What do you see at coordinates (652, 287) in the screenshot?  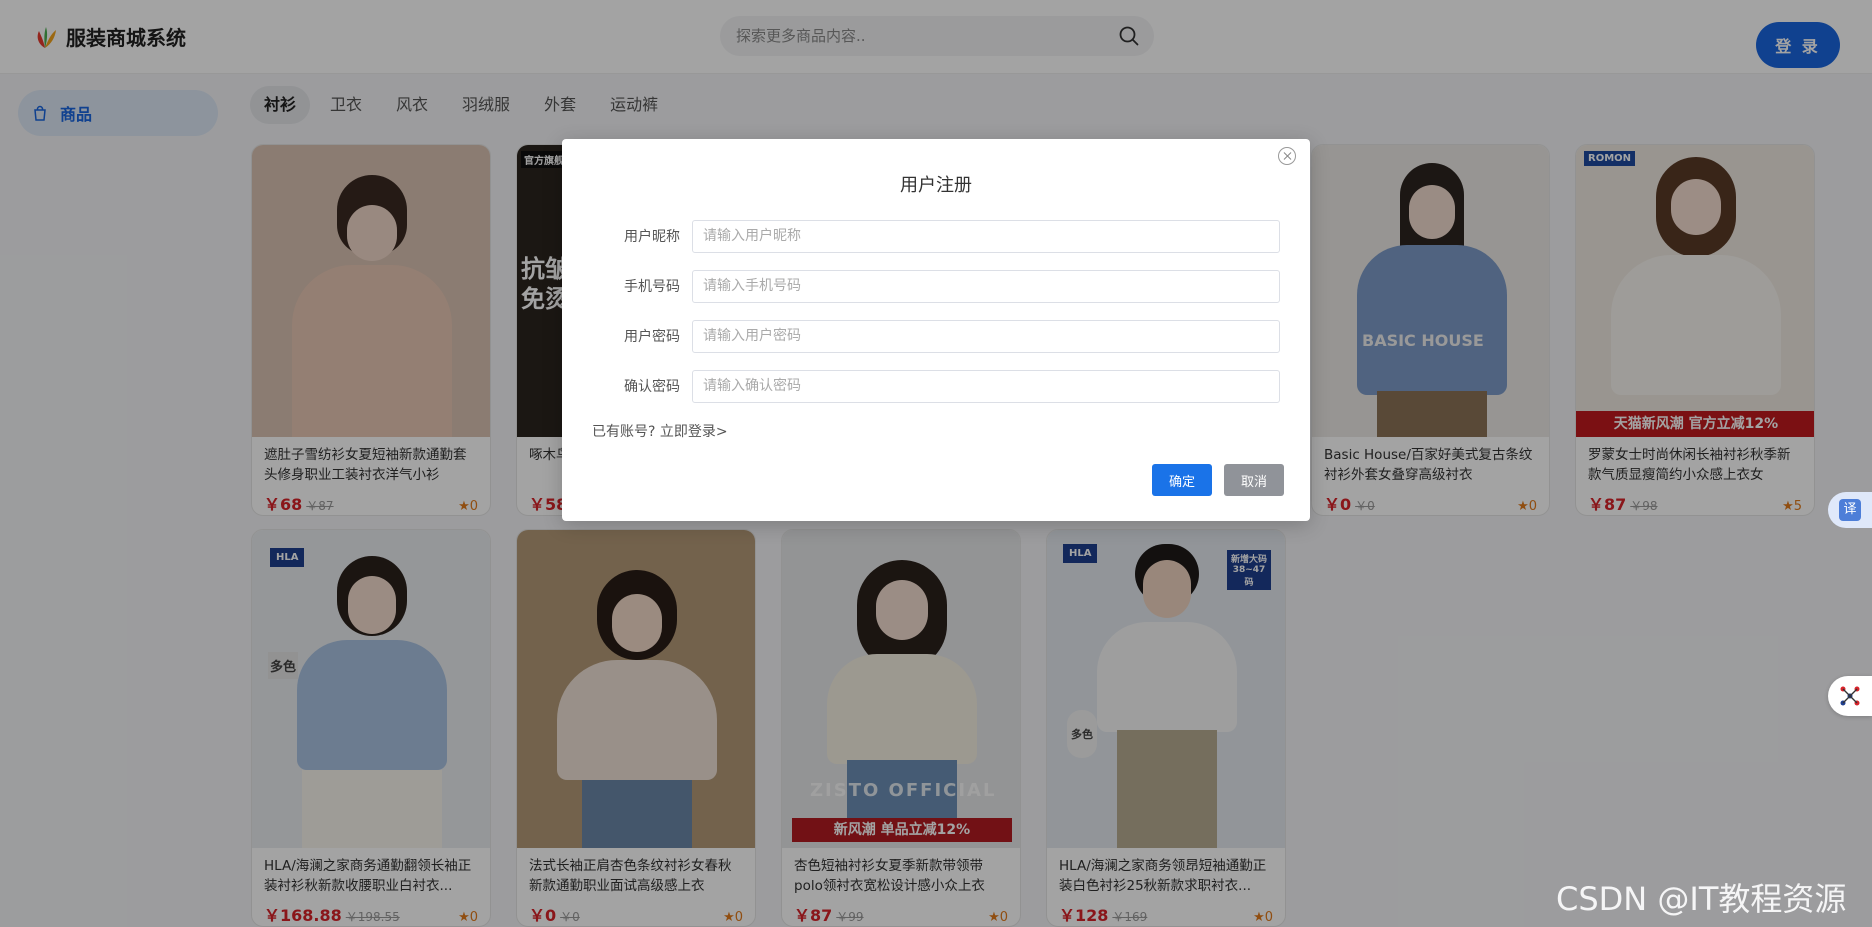 I see `phone-label: 手机号码` at bounding box center [652, 287].